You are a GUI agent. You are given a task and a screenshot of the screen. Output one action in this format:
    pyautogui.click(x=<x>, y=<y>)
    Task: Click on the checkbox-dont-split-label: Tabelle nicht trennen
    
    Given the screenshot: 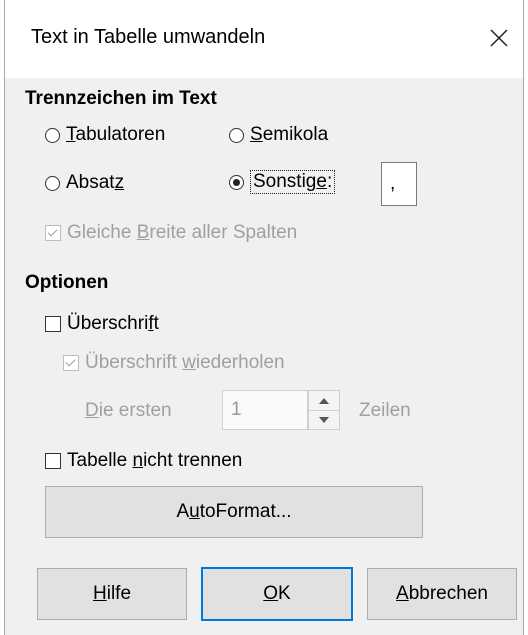 What is the action you would take?
    pyautogui.click(x=155, y=460)
    